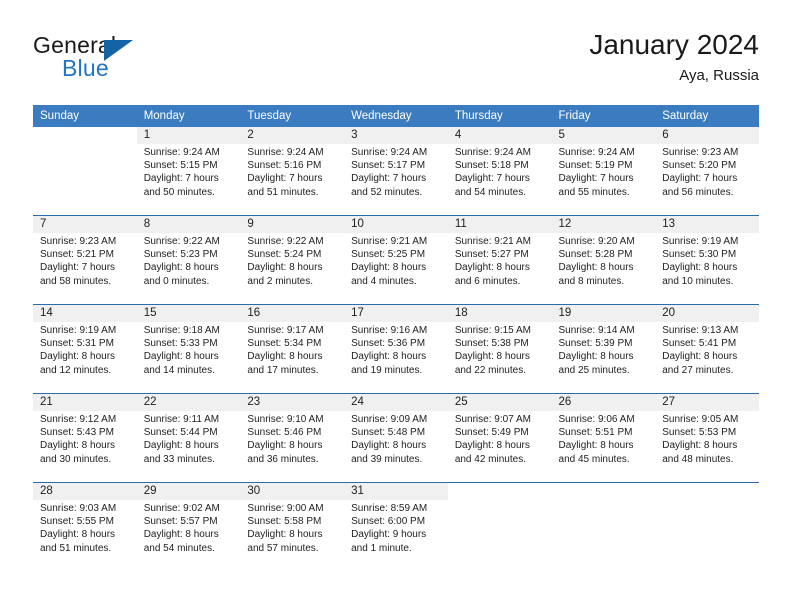 The image size is (792, 612). What do you see at coordinates (77, 433) in the screenshot?
I see `day-detail-line: Sunset: 5:43 PM` at bounding box center [77, 433].